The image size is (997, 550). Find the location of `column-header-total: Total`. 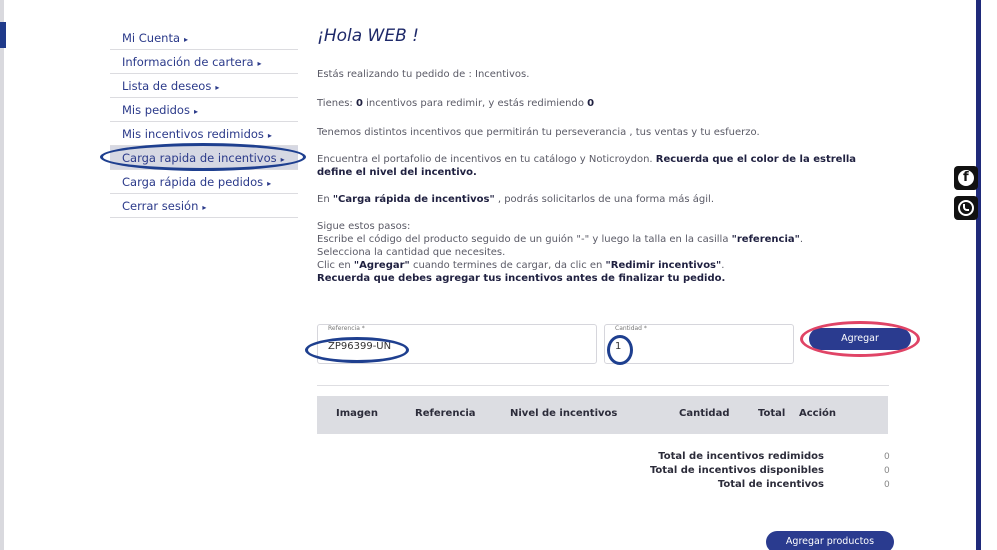

column-header-total: Total is located at coordinates (772, 413).